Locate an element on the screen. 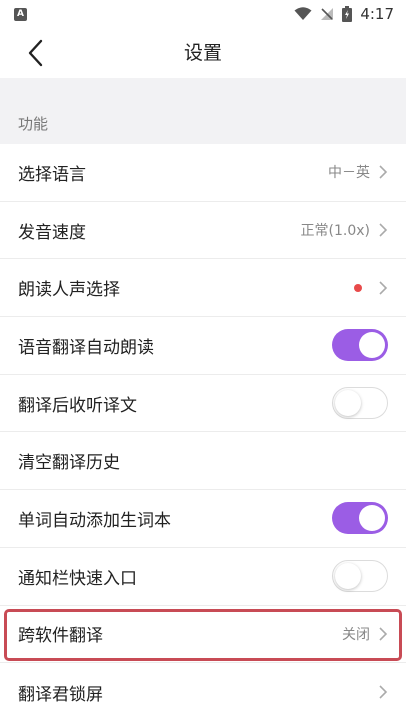  setting-auto-read-voice-translation: 语音翻译自动朗读 is located at coordinates (203, 346).